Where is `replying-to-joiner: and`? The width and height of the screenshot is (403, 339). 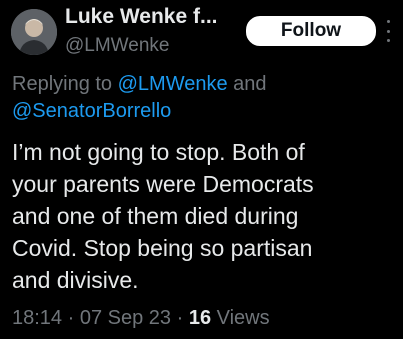
replying-to-joiner: and is located at coordinates (247, 84).